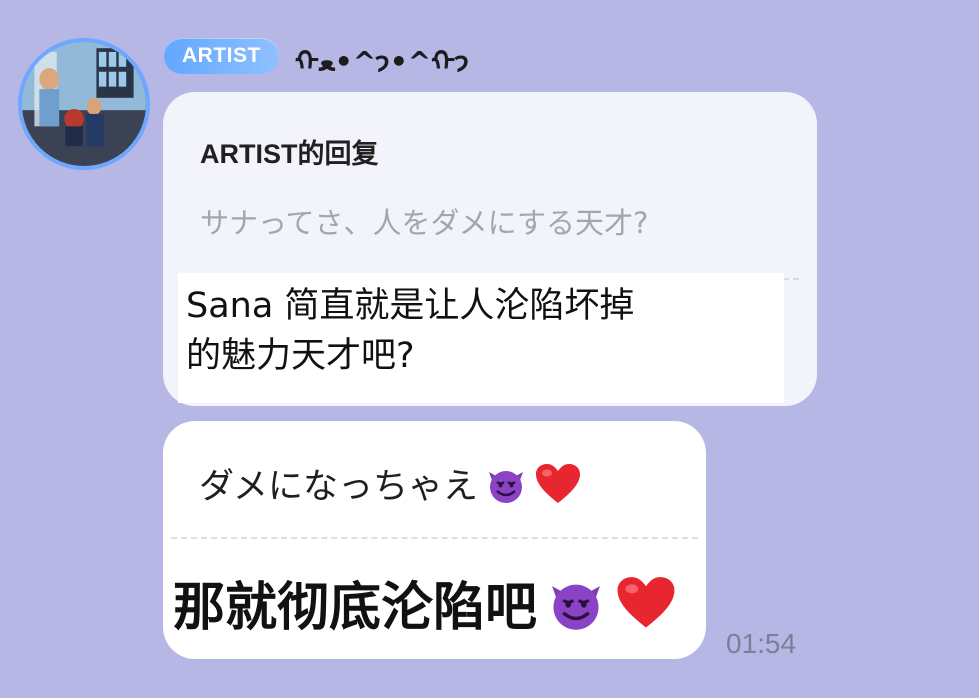  Describe the element at coordinates (481, 338) in the screenshot. I see `reply-answer-text: Sana 简直就是让人沦陷坏掉 的魅力天才吧?` at that location.